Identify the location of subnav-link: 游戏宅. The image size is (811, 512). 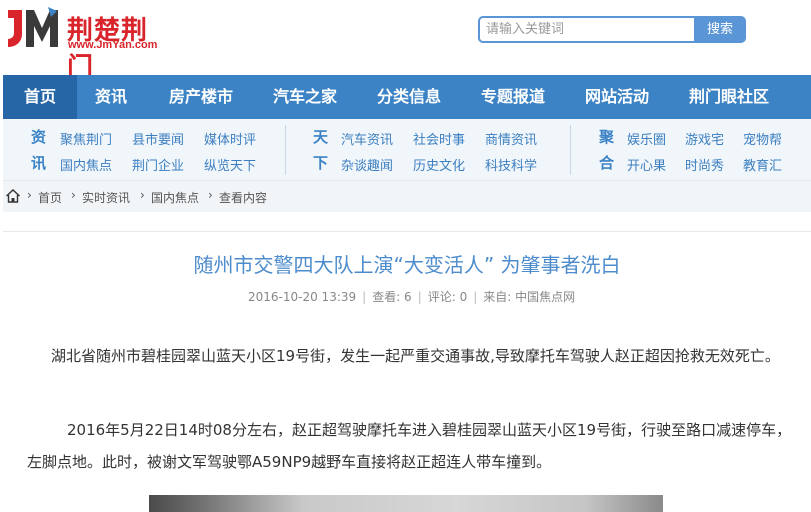
(704, 138).